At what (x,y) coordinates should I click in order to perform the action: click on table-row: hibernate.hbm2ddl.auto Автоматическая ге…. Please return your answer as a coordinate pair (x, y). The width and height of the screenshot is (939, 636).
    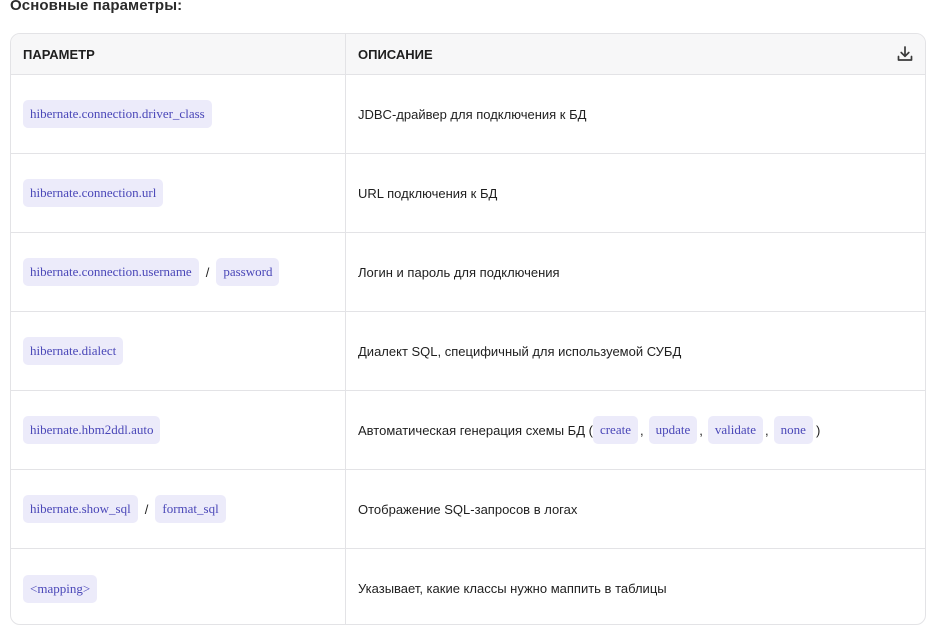
    Looking at the image, I should click on (468, 430).